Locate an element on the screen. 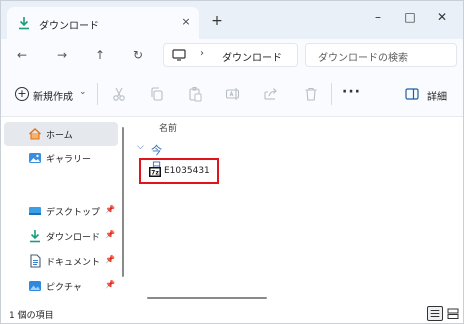 The width and height of the screenshot is (464, 324). pictures-icon is located at coordinates (35, 286).